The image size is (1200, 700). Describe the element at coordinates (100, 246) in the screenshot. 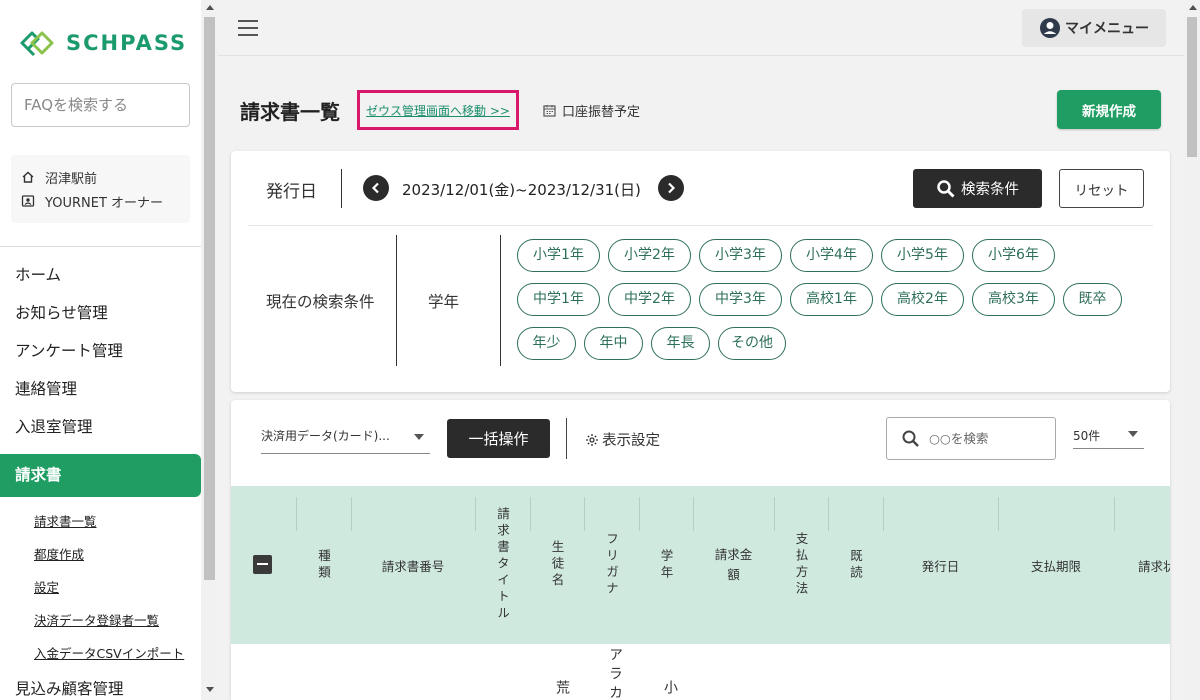

I see `sidebar-divider` at that location.